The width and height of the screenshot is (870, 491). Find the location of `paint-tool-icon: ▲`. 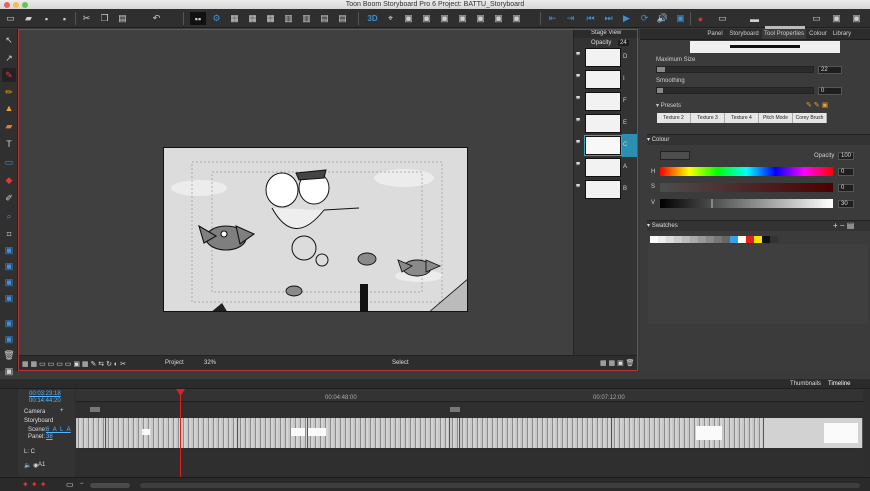

paint-tool-icon: ▲ is located at coordinates (9, 108).